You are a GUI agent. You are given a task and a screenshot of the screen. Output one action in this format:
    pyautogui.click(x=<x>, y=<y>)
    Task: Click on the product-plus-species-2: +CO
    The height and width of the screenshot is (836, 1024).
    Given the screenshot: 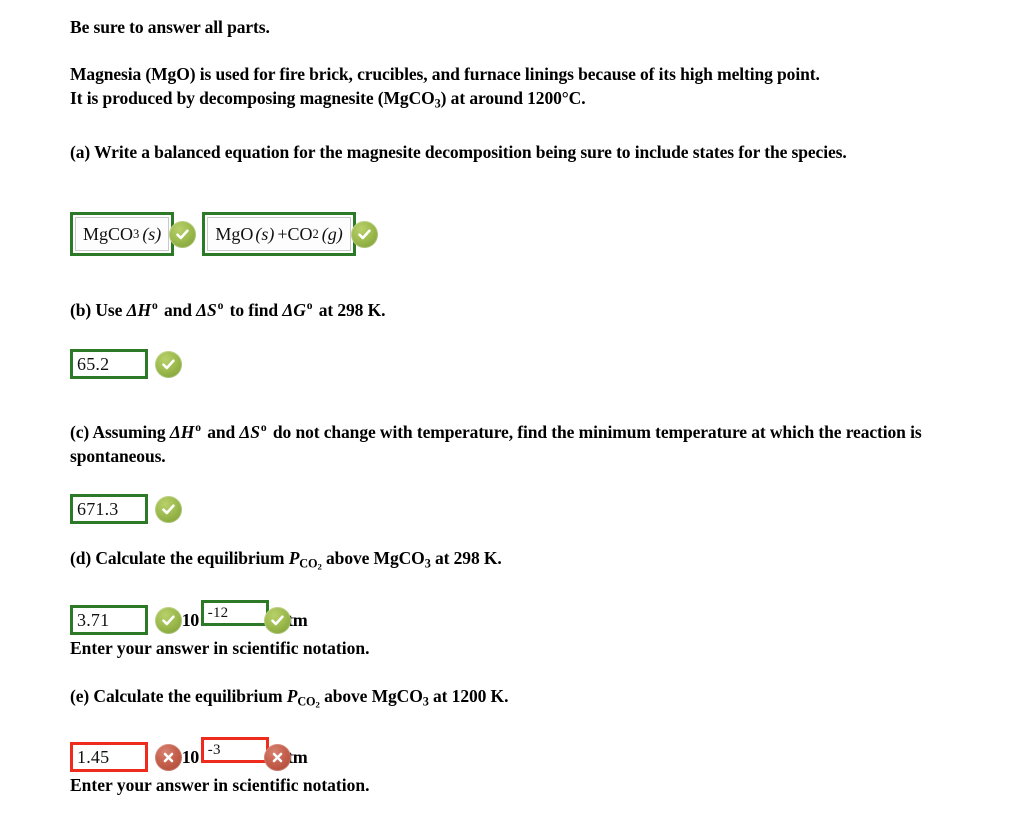 What is the action you would take?
    pyautogui.click(x=295, y=233)
    